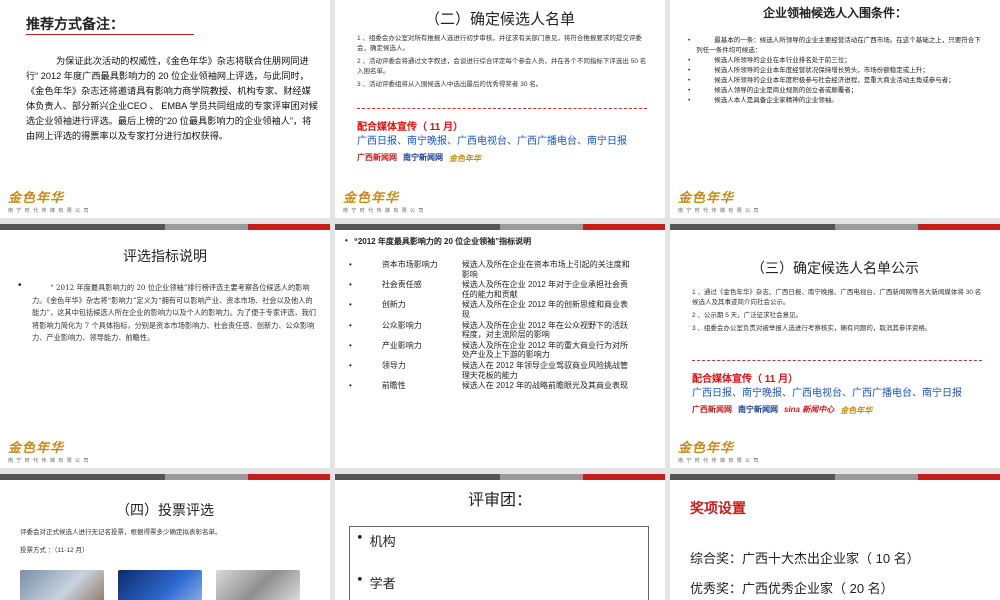 Image resolution: width=1000 pixels, height=600 pixels. Describe the element at coordinates (812, 328) in the screenshot. I see `list-item: 3 、组委会办公室负责对被举报人选进行考察核实，确有问题的，取消其参评资格。` at that location.